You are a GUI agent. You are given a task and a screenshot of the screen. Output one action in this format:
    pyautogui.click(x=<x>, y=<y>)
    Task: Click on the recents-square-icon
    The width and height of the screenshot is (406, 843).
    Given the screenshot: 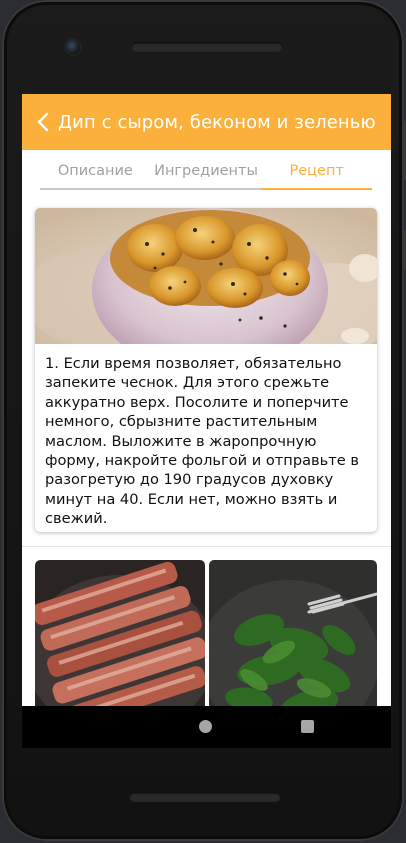 What is the action you would take?
    pyautogui.click(x=307, y=726)
    